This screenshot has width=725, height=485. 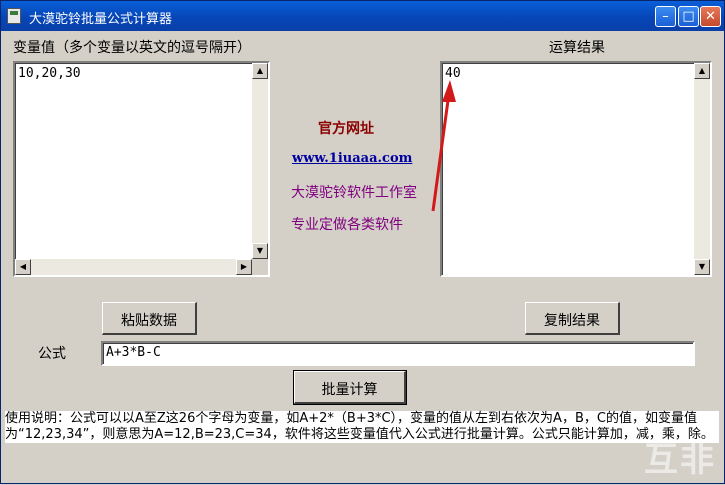 What do you see at coordinates (52, 354) in the screenshot?
I see `formula-label: 公式` at bounding box center [52, 354].